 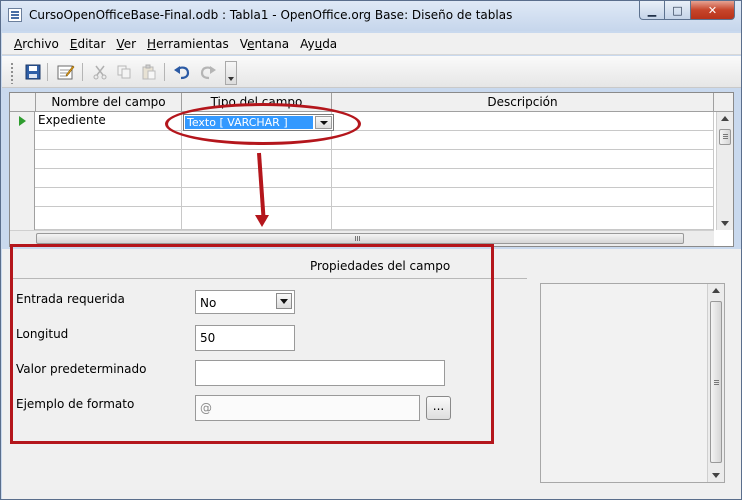 I want to click on window-controls: ▁ □ ✕, so click(x=687, y=10).